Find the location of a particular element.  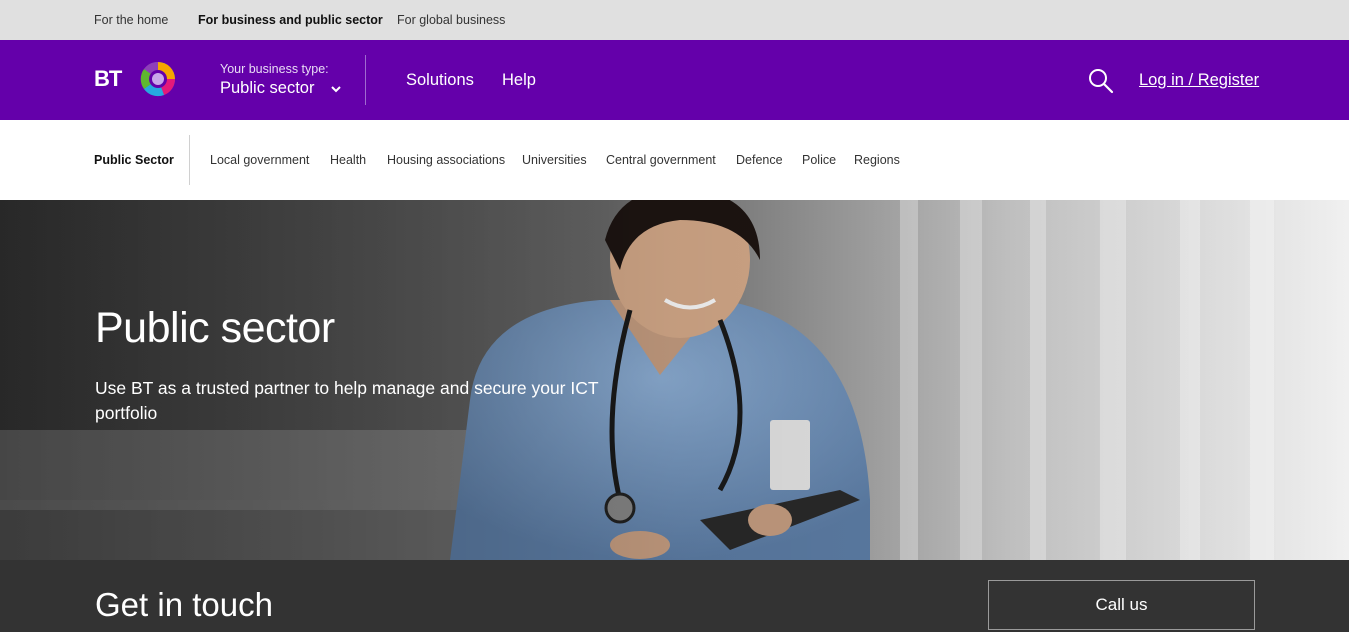

business-type-value: Public sector is located at coordinates (281, 88).